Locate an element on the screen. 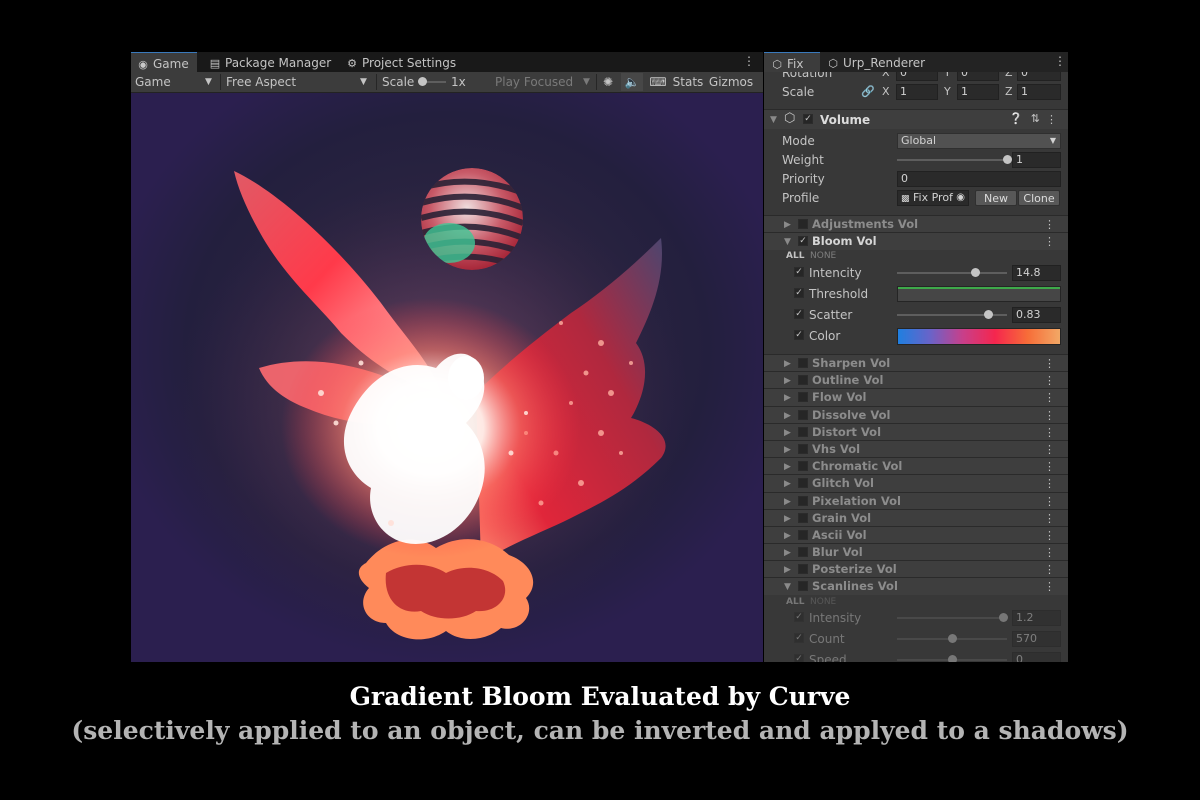 This screenshot has height=800, width=1200. bloom-scatter-override-checkbox: ✓ is located at coordinates (799, 314).